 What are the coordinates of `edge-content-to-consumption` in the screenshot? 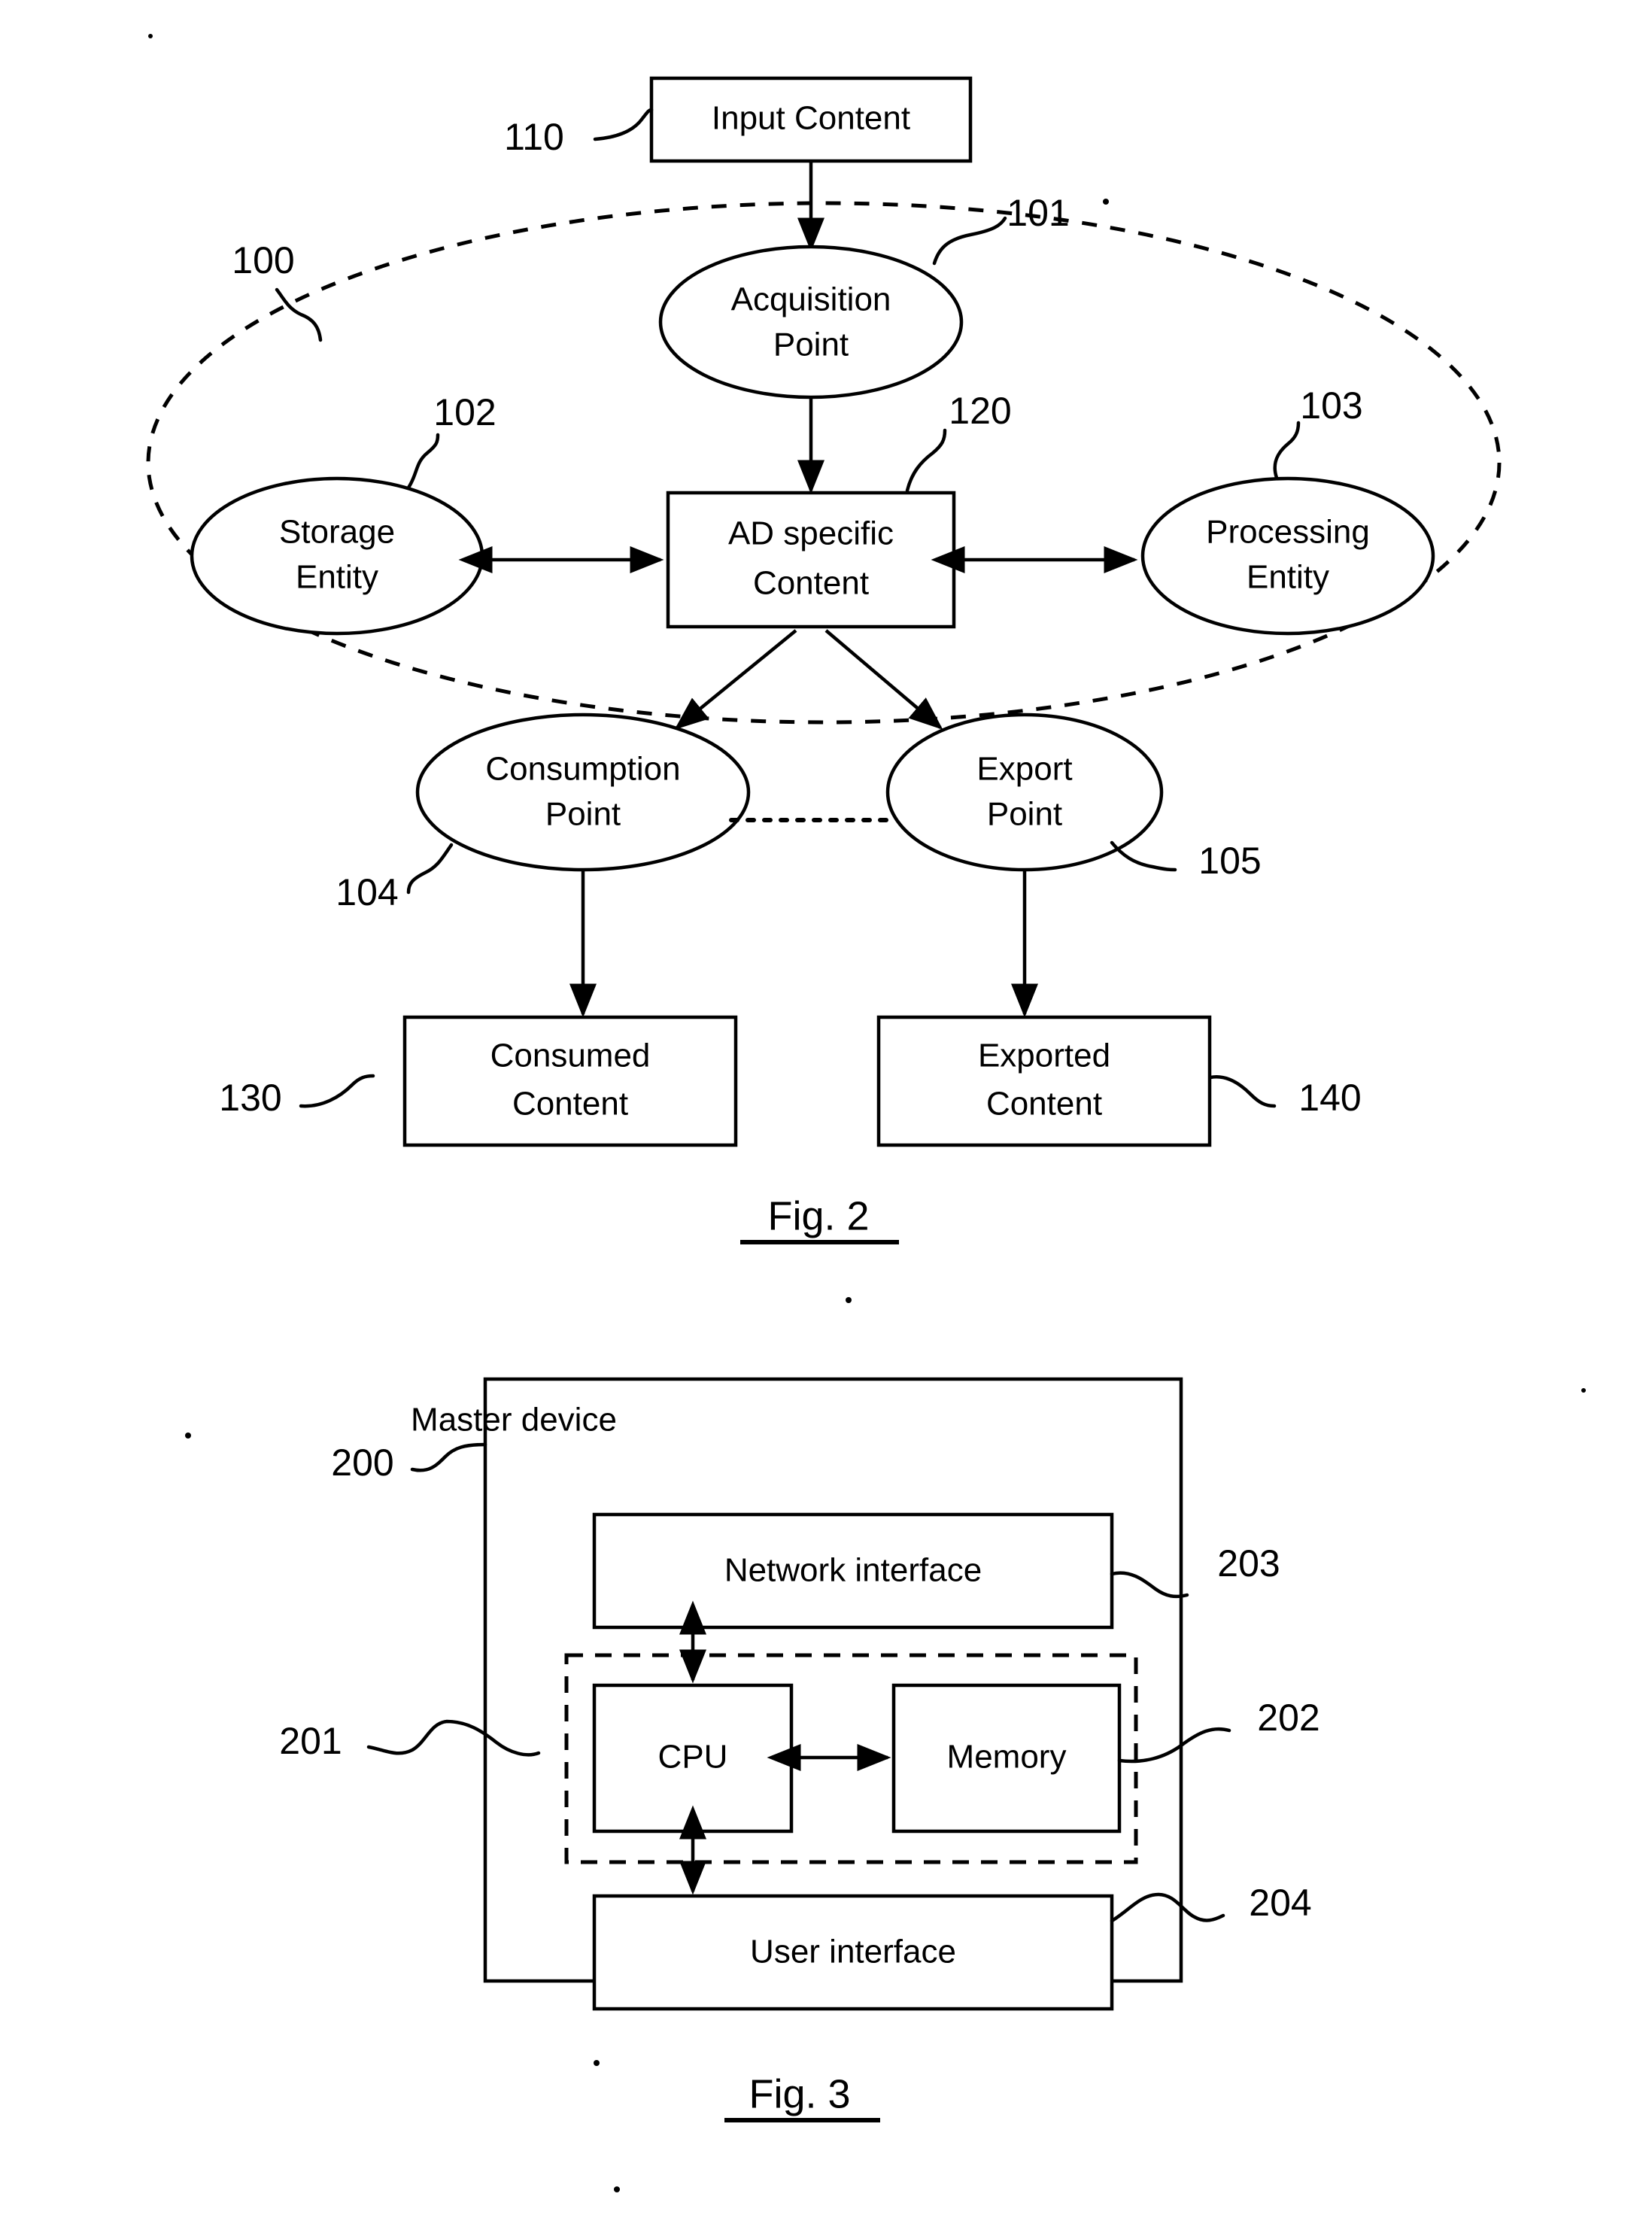 It's located at (736, 679).